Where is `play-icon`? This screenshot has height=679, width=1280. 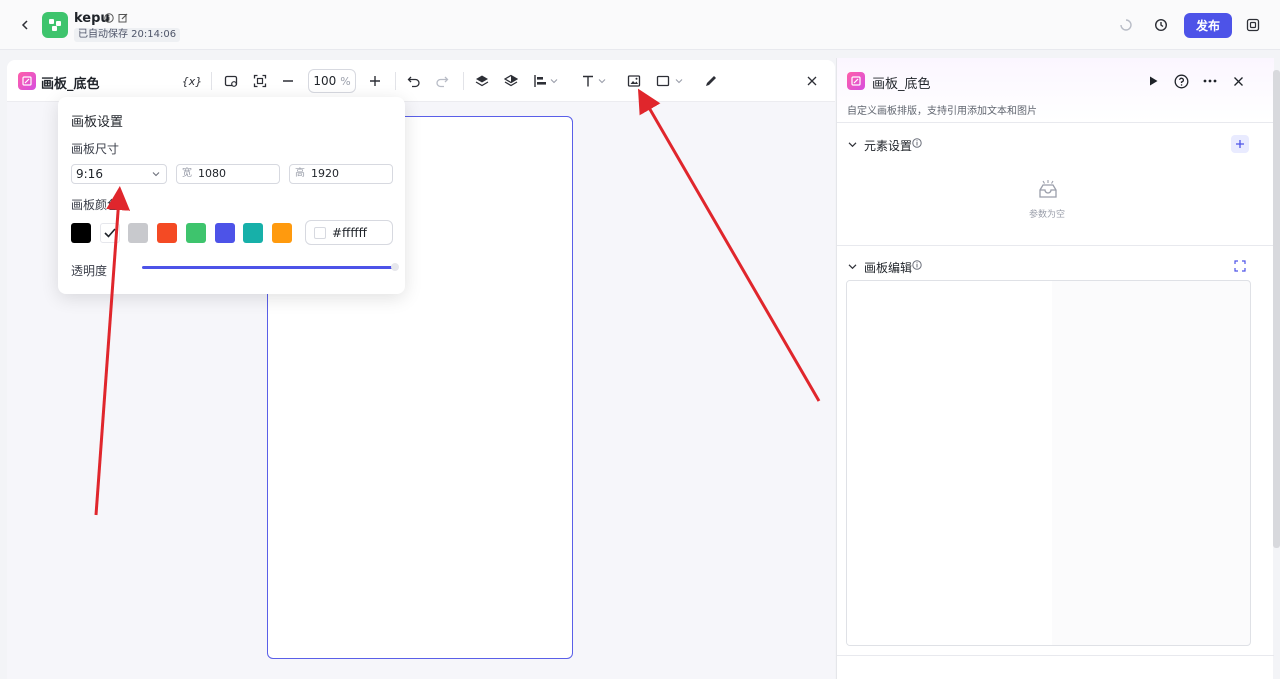 play-icon is located at coordinates (1153, 81).